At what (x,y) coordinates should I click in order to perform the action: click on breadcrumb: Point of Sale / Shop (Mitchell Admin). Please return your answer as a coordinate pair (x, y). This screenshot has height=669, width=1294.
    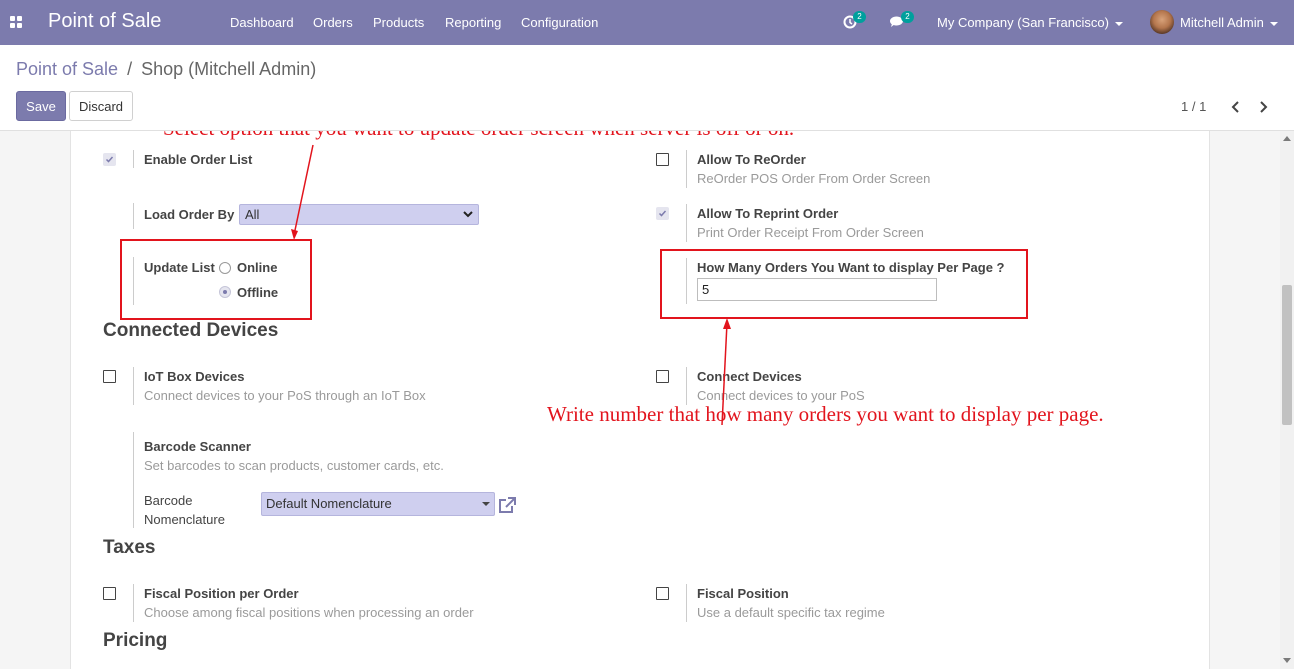
    Looking at the image, I should click on (166, 69).